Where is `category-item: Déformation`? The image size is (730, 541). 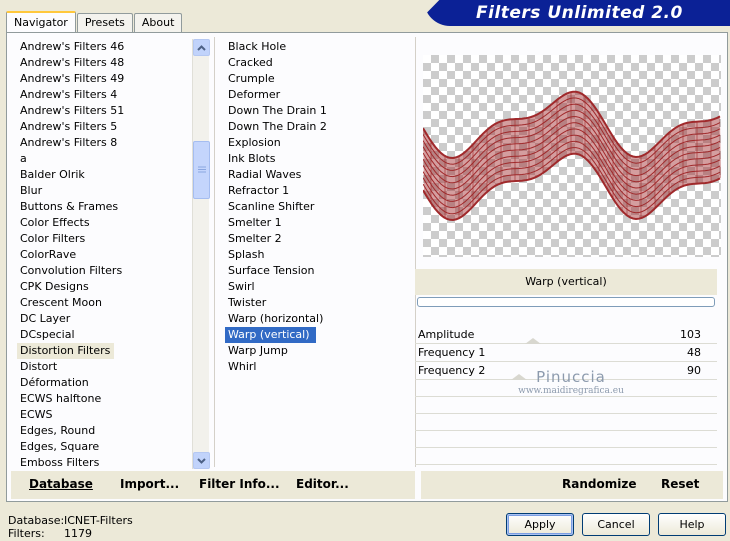 category-item: Déformation is located at coordinates (107, 383).